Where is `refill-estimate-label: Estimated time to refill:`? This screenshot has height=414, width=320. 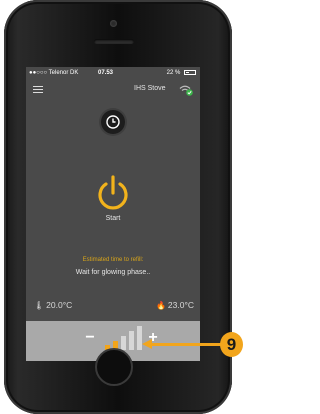 refill-estimate-label: Estimated time to refill: is located at coordinates (113, 260).